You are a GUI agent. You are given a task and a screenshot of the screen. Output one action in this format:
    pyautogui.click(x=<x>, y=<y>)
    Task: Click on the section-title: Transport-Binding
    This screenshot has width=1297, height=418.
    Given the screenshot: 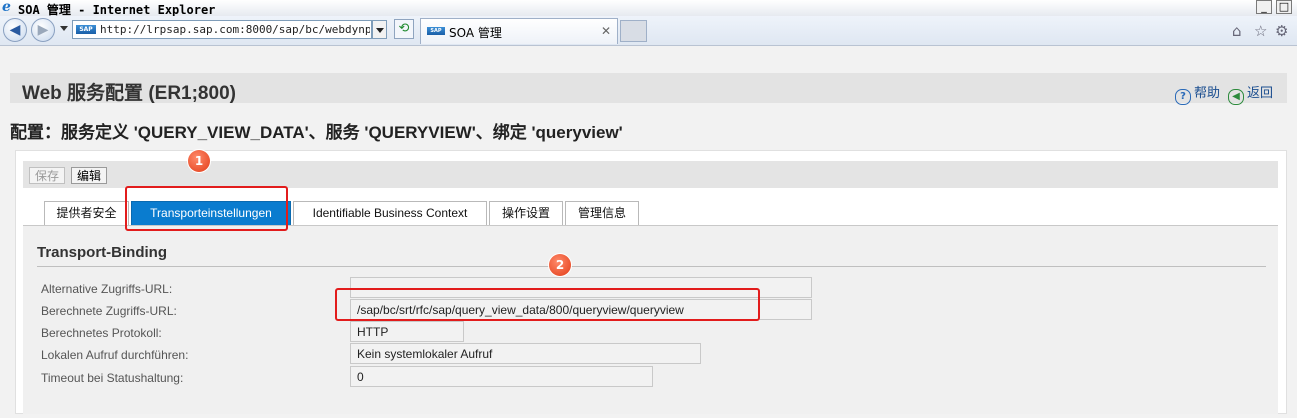 What is the action you would take?
    pyautogui.click(x=102, y=252)
    